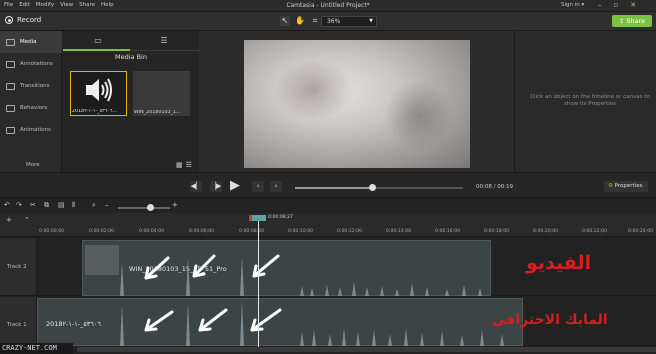 The width and height of the screenshot is (656, 354). I want to click on annotation-arrows, so click(213, 293).